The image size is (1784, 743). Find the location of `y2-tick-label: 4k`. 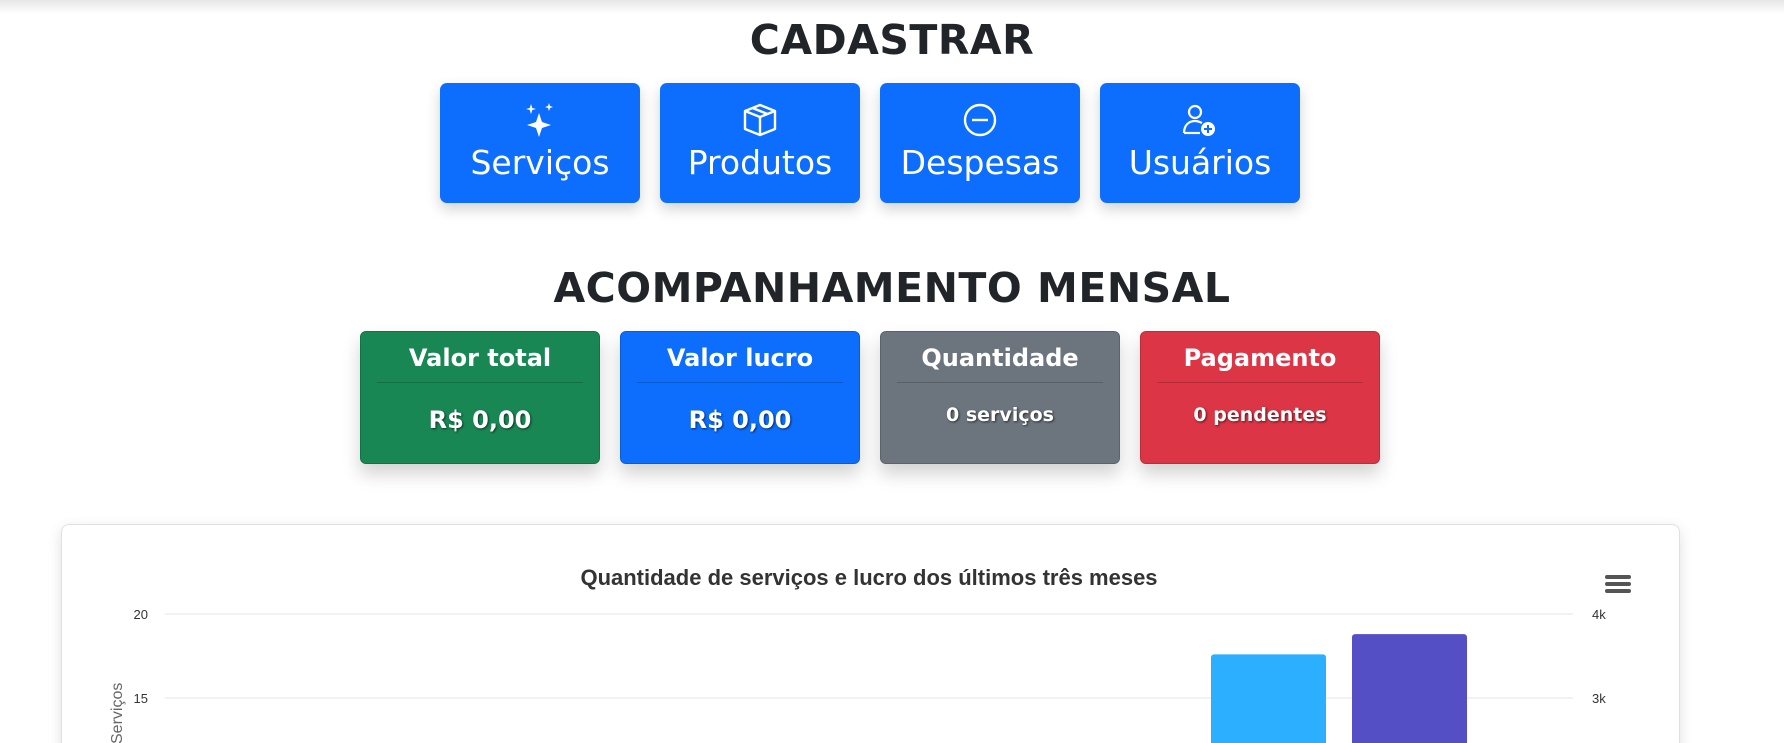

y2-tick-label: 4k is located at coordinates (1599, 614).